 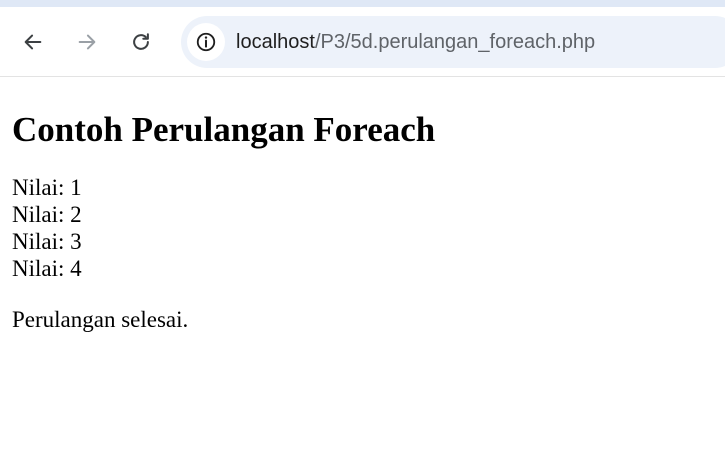 What do you see at coordinates (100, 319) in the screenshot?
I see `completion-message: Perulangan selesai.` at bounding box center [100, 319].